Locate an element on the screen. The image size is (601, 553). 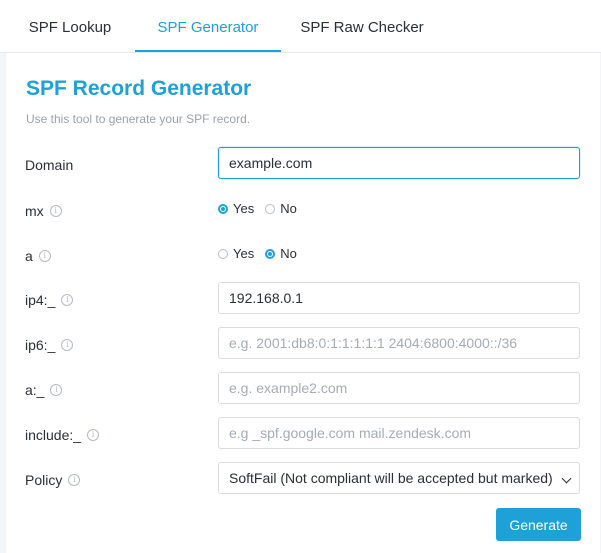
include-row: include:_ i is located at coordinates (303, 435).